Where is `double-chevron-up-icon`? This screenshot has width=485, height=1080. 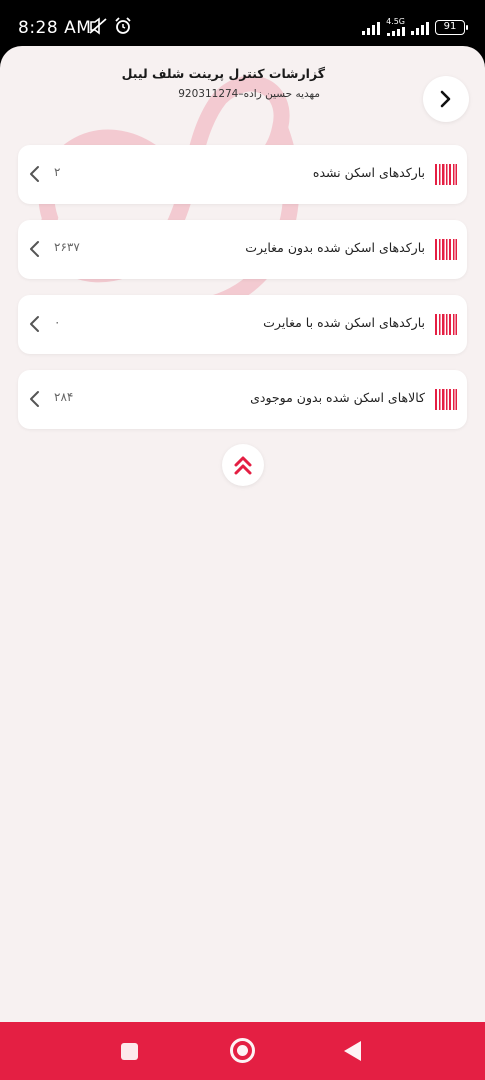 double-chevron-up-icon is located at coordinates (243, 465).